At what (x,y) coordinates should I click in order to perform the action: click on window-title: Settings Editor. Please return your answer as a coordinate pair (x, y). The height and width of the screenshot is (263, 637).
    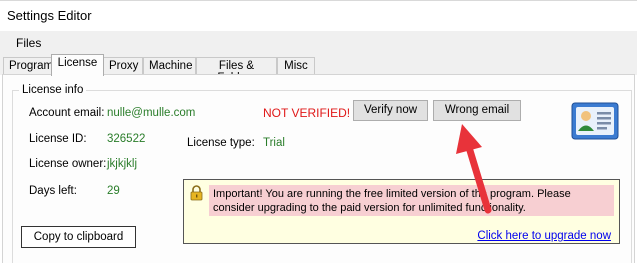
    Looking at the image, I should click on (49, 15).